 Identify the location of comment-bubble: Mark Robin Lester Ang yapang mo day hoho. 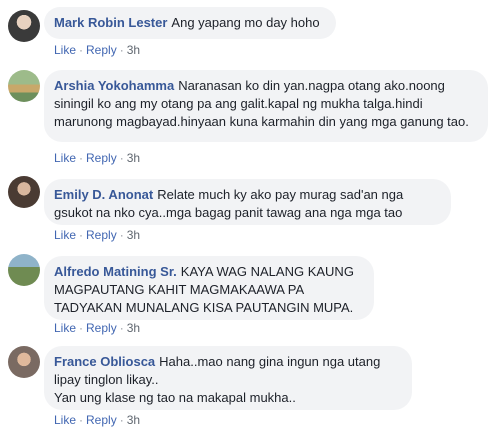
(190, 23).